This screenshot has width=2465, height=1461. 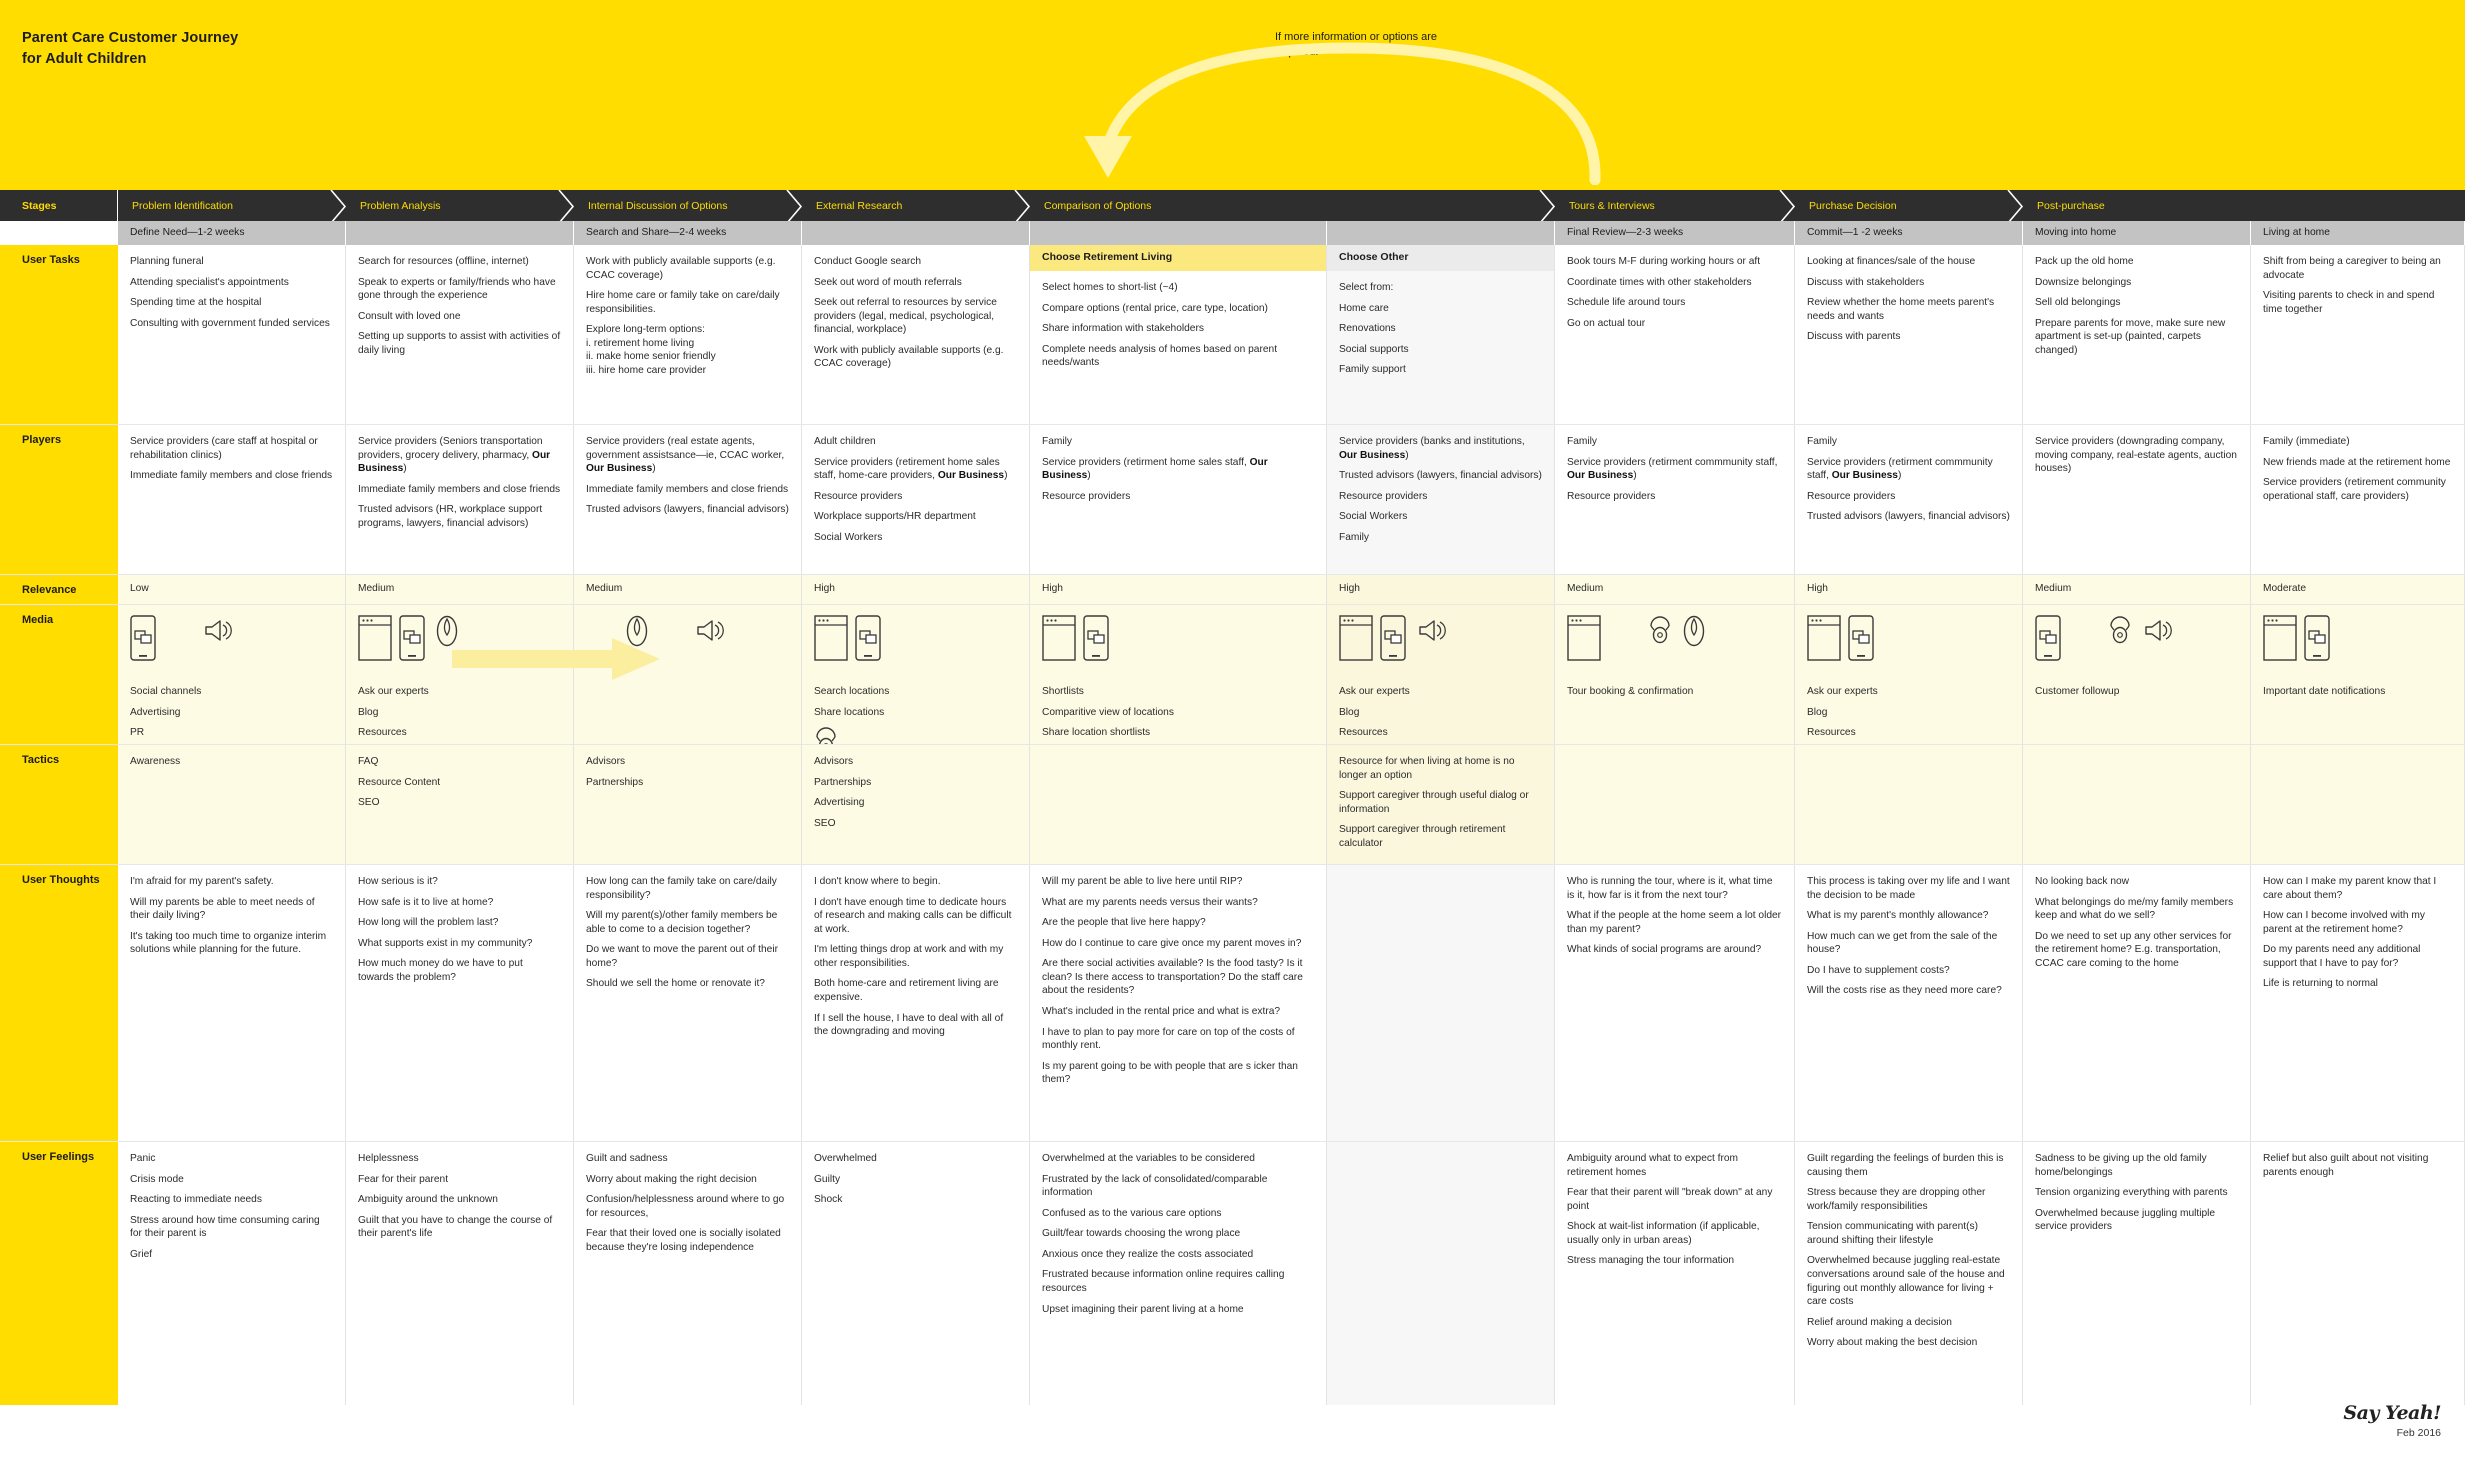 What do you see at coordinates (59, 804) in the screenshot?
I see `row-label-tactics: Tactics` at bounding box center [59, 804].